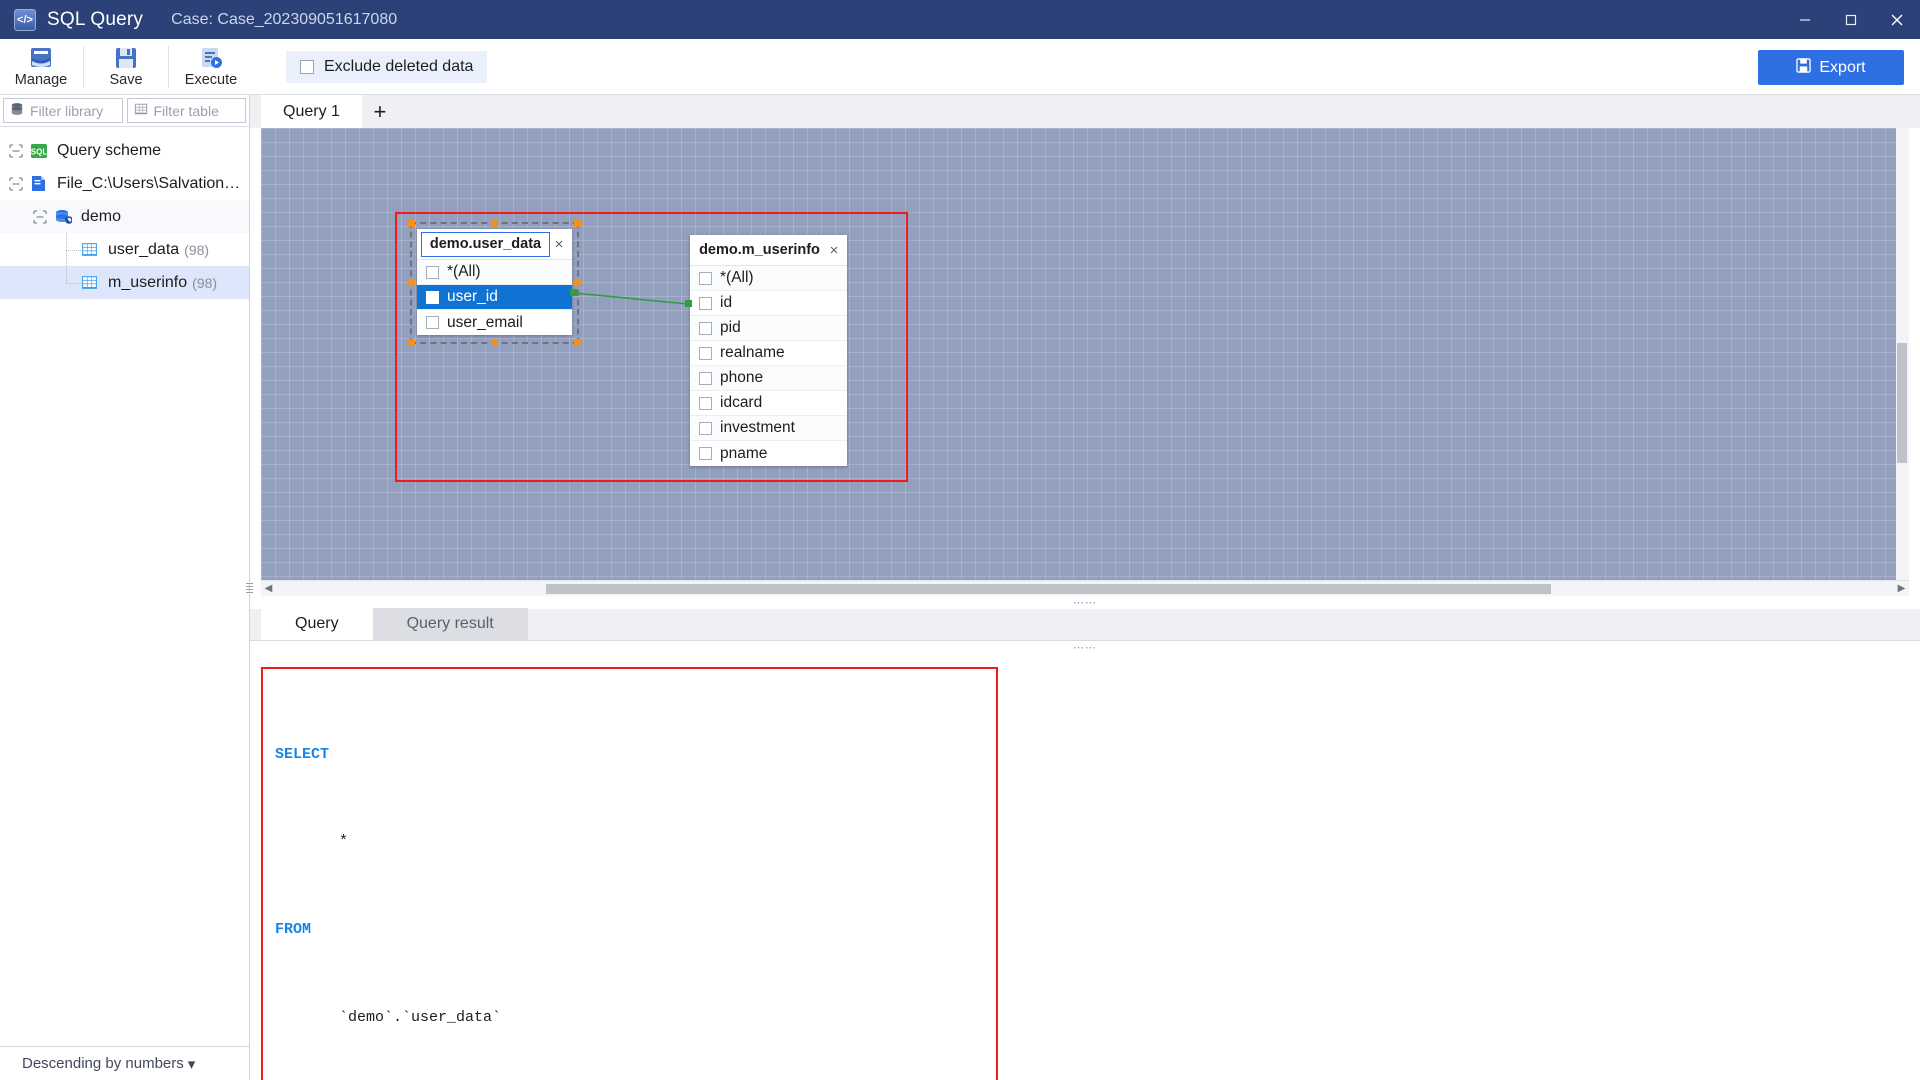 The width and height of the screenshot is (1920, 1080). I want to click on file-icon, so click(40, 183).